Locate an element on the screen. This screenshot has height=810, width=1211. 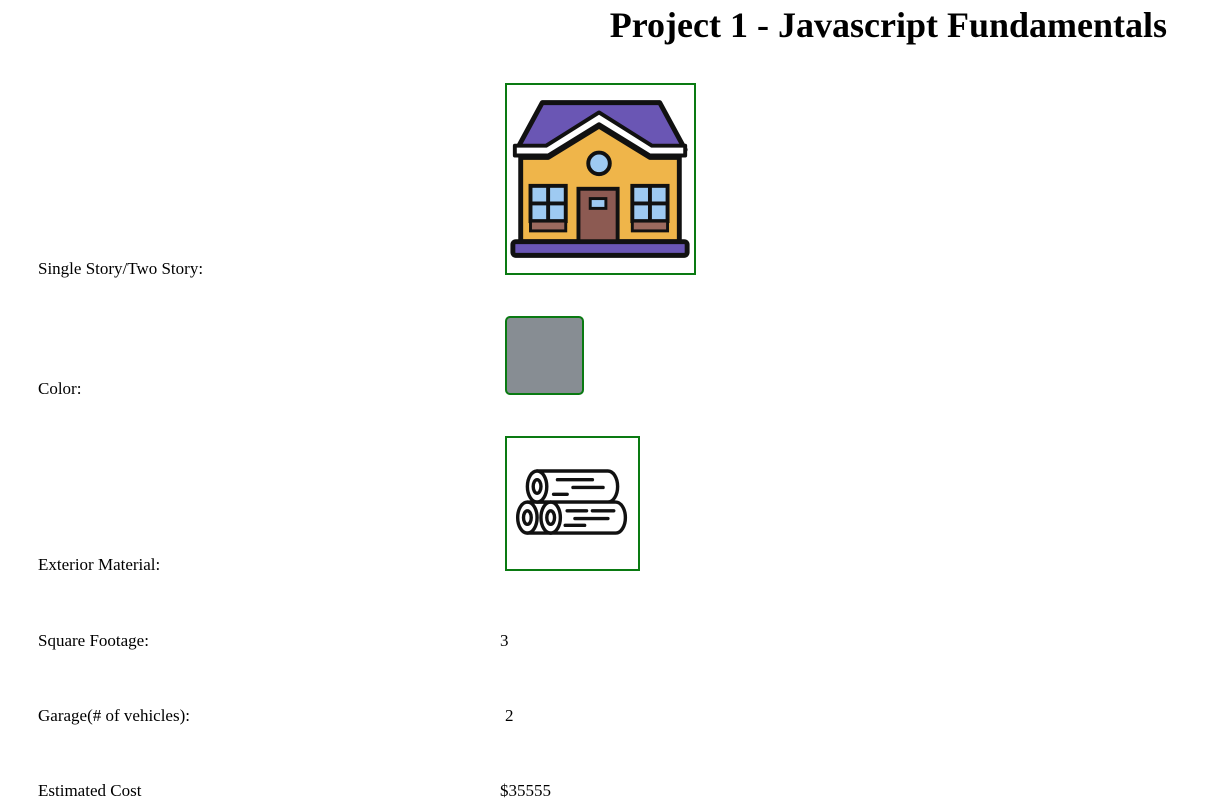
story-label: Single Story/Two Story: is located at coordinates (121, 268).